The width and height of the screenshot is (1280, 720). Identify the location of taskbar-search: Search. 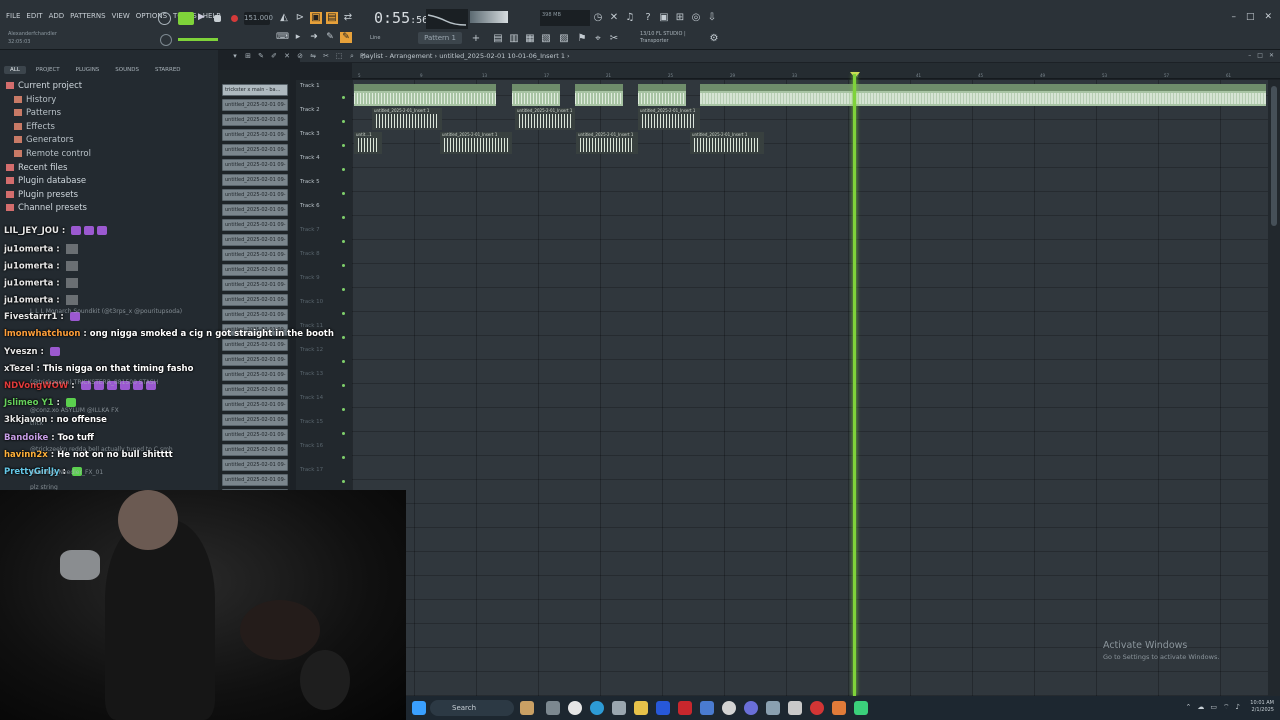
(472, 708).